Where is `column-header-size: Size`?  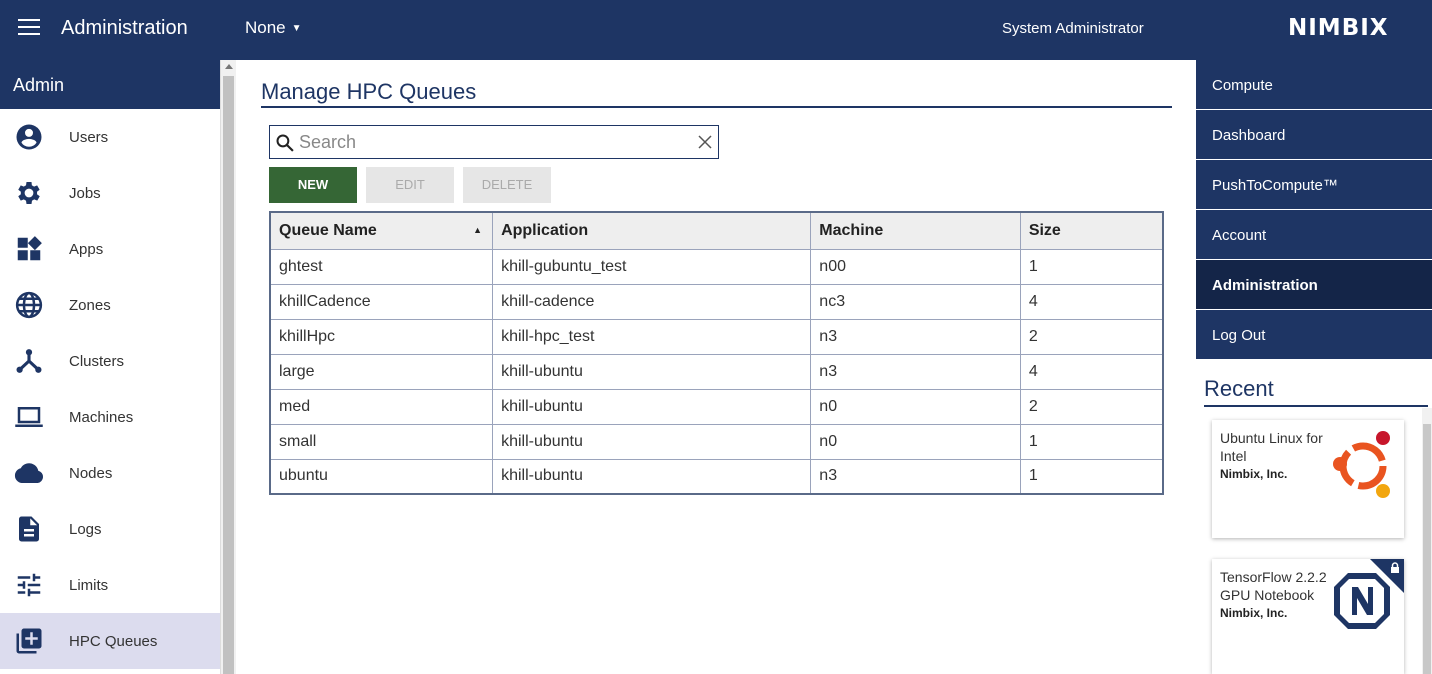 column-header-size: Size is located at coordinates (1091, 230).